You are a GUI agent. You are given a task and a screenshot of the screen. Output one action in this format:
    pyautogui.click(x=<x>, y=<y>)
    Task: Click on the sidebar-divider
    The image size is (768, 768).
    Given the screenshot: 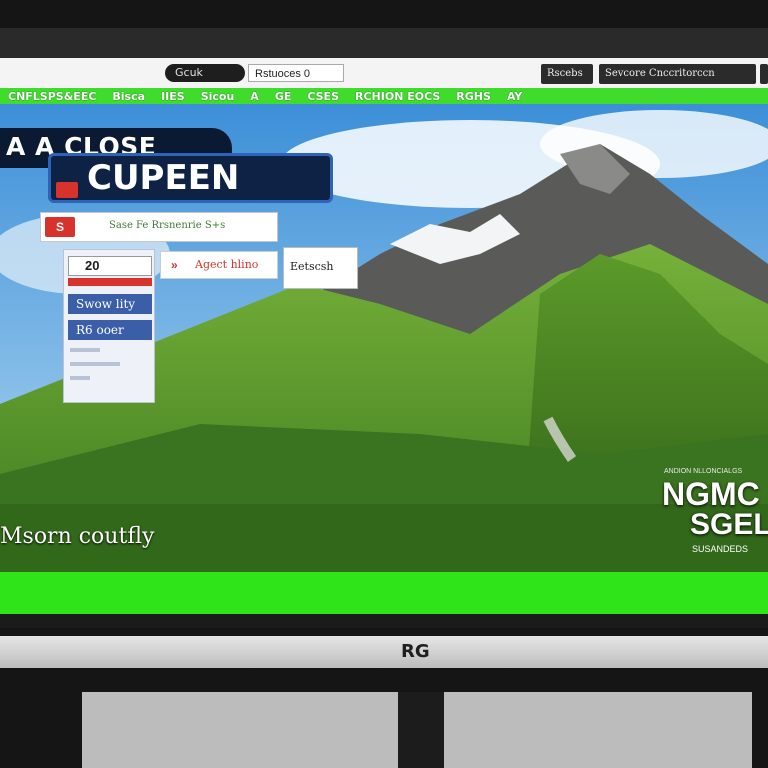 What is the action you would take?
    pyautogui.click(x=110, y=282)
    